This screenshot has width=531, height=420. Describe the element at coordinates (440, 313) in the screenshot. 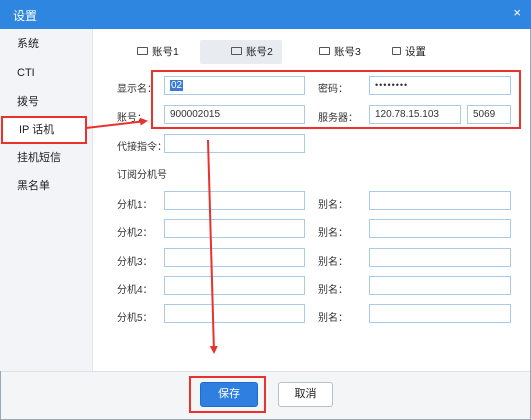

I see `alias-5-field` at that location.